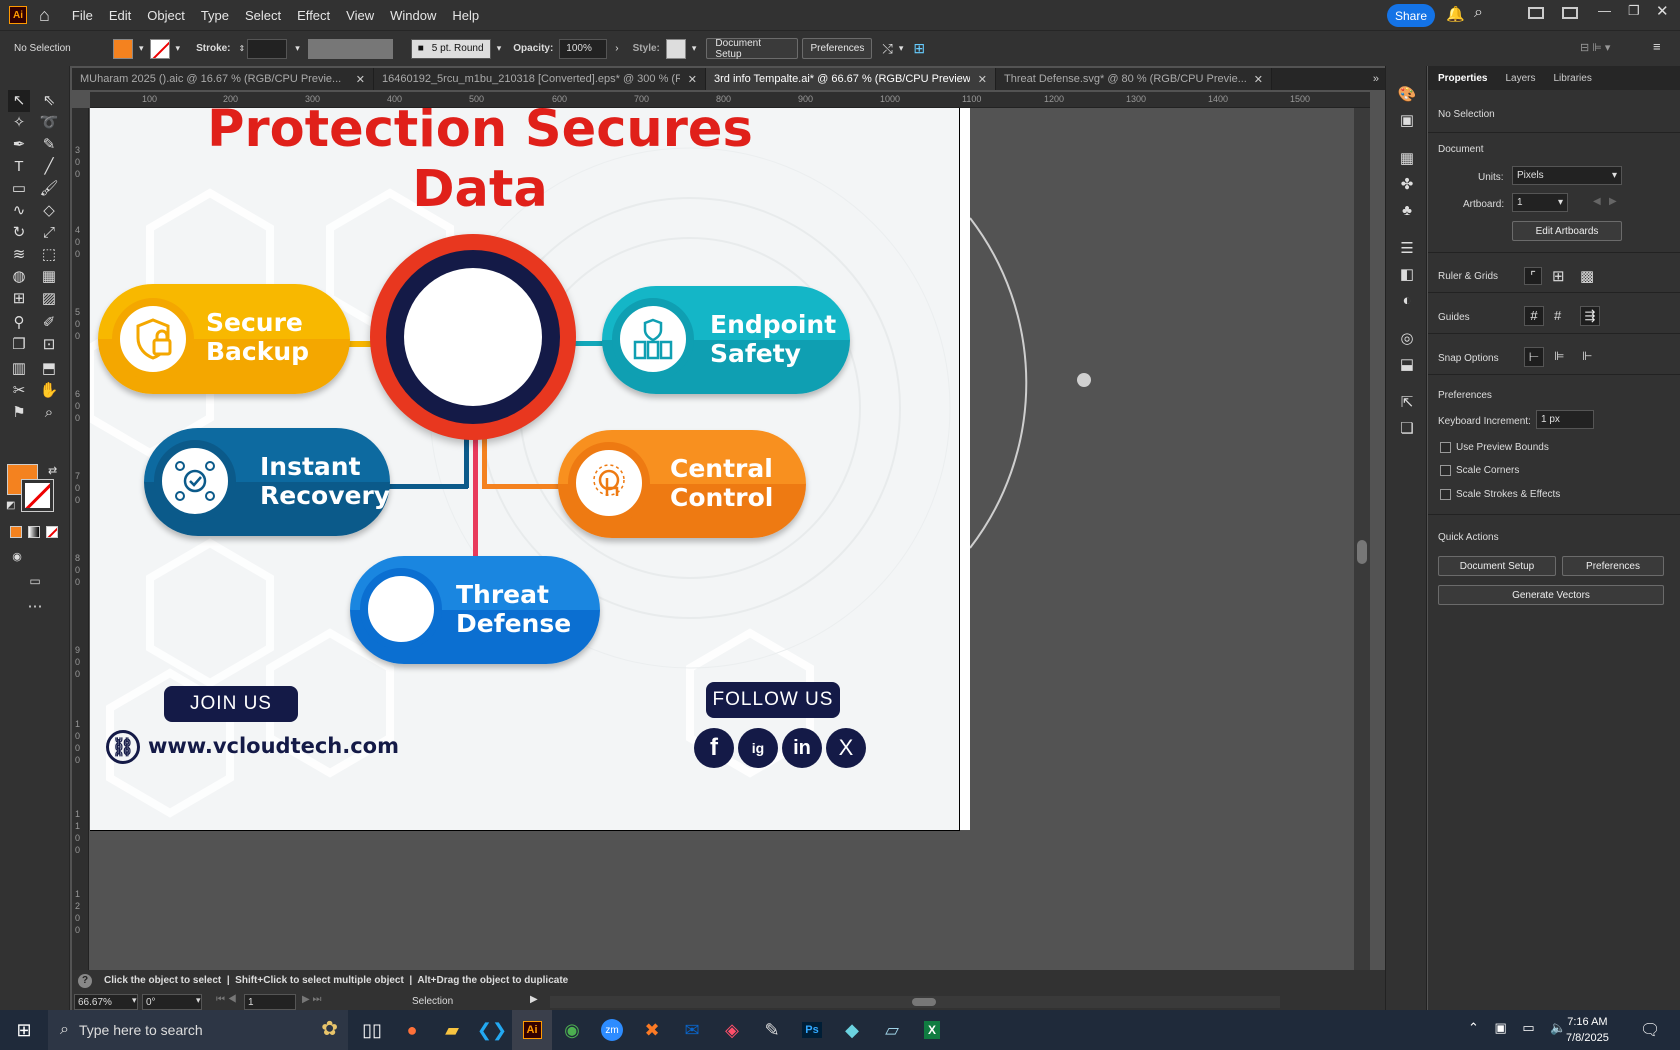 The image size is (1680, 1050). I want to click on brush-dropdown: ■ 5 pt. Round, so click(450, 48).